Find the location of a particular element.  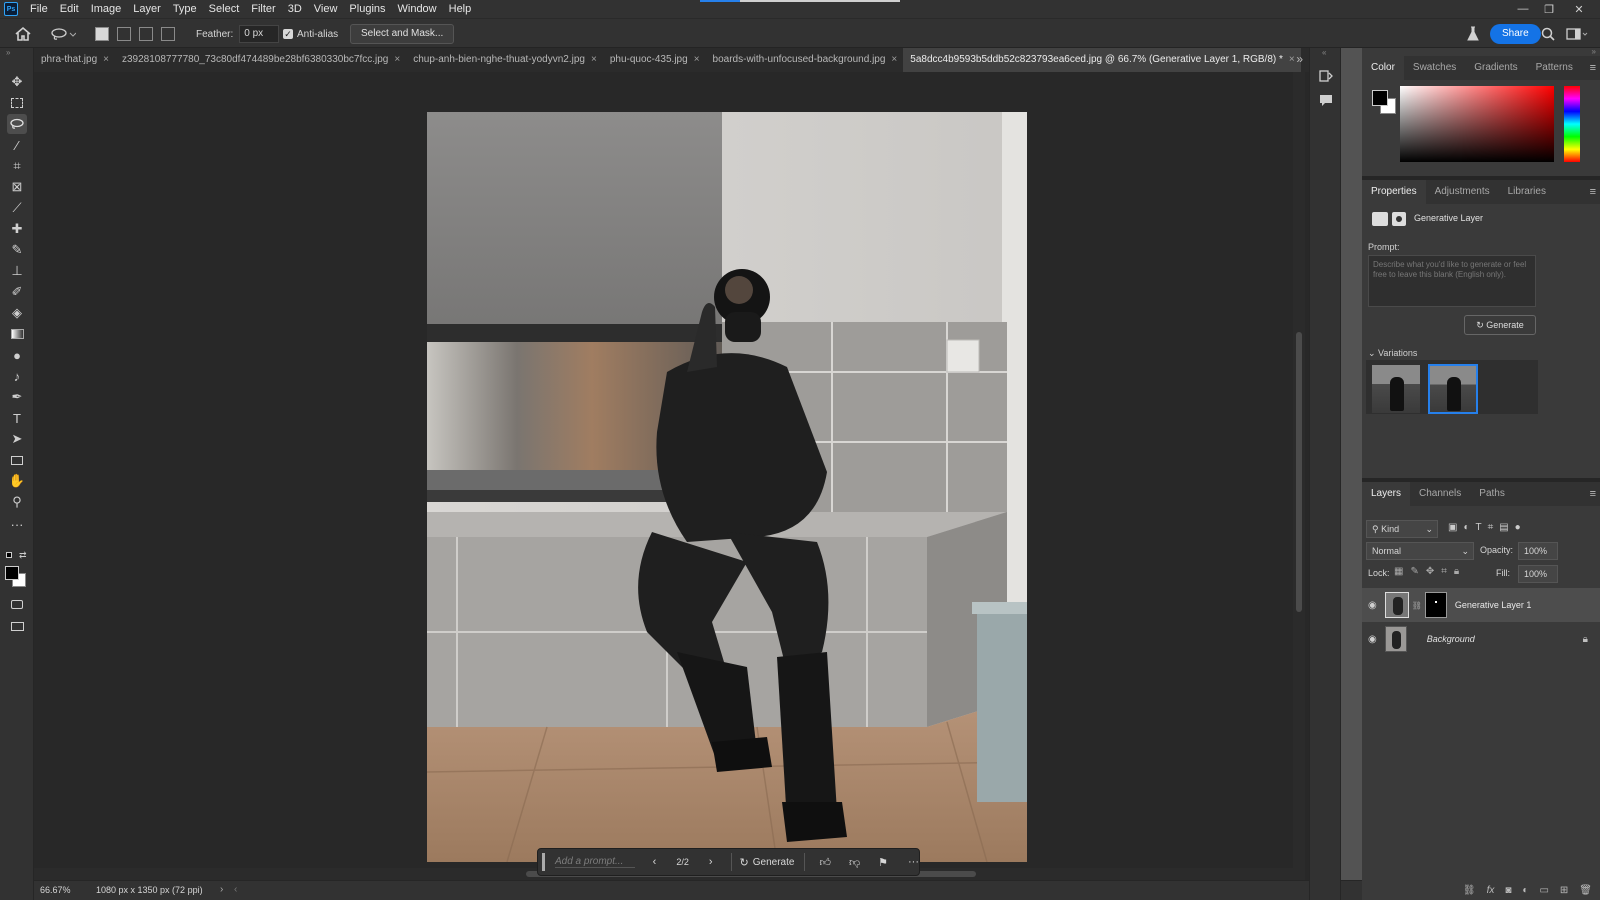

generate-button: ↻ Generate is located at coordinates (767, 862).